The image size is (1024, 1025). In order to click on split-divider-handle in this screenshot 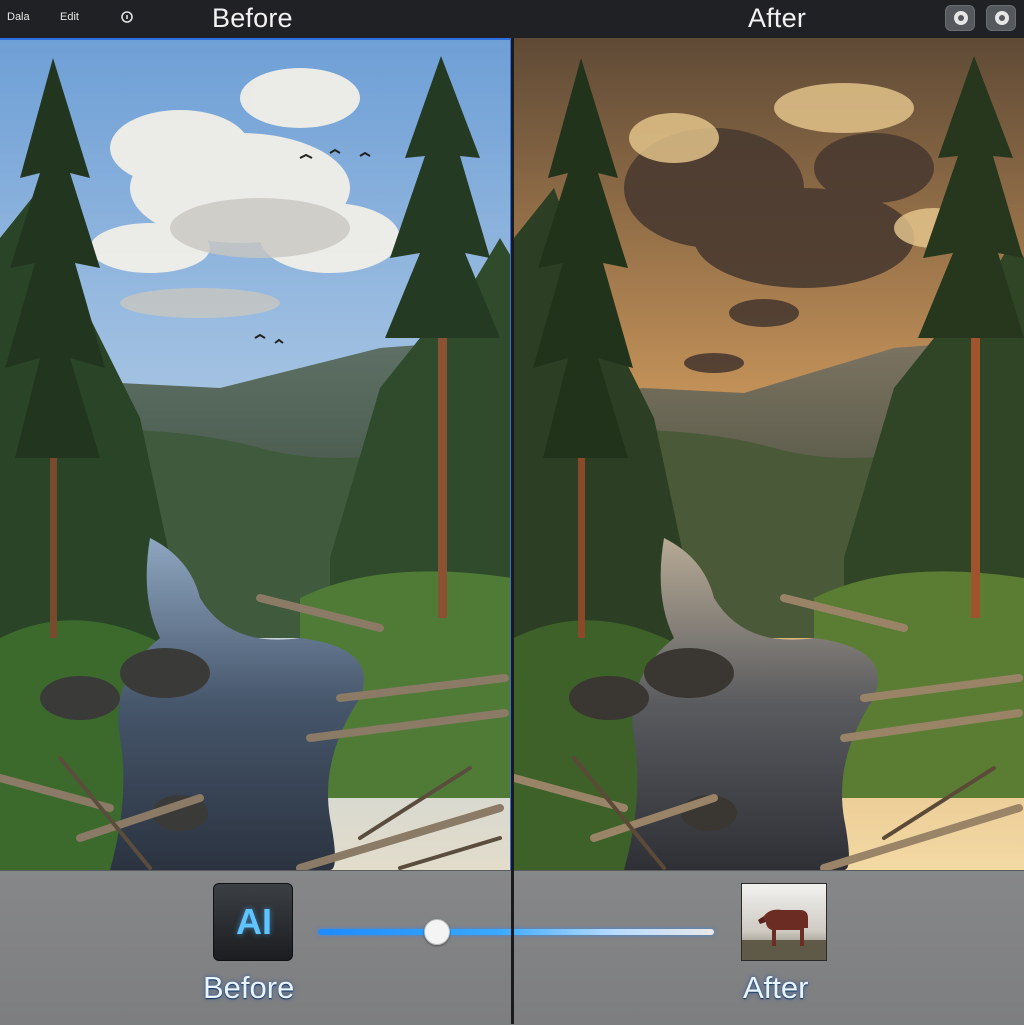, I will do `click(512, 531)`.